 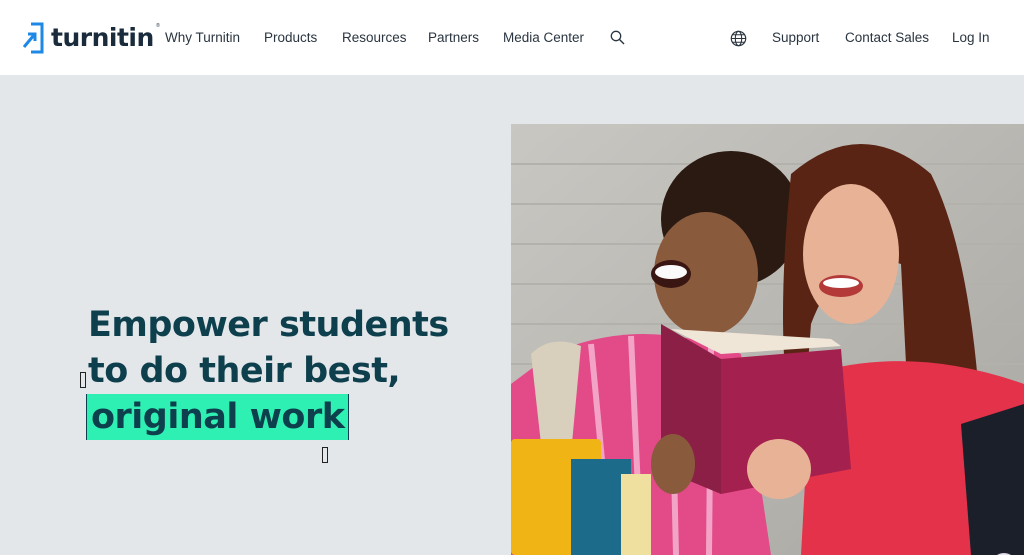 I want to click on turnitin-logo: turnitin ®, so click(x=91, y=38).